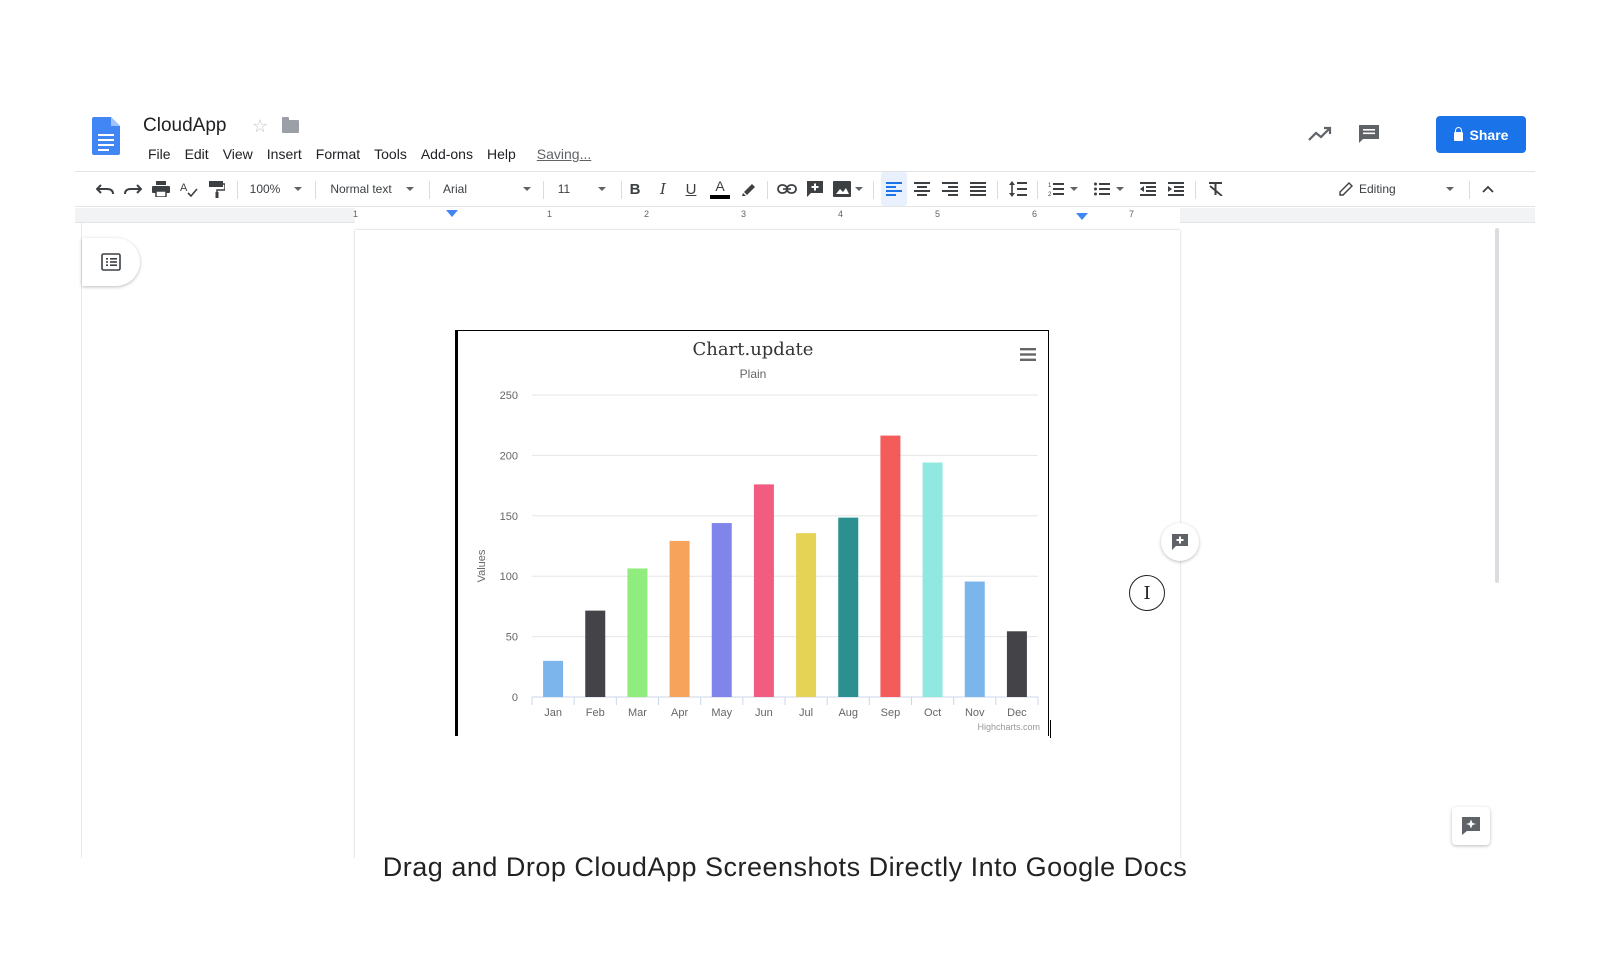 The height and width of the screenshot is (958, 1600). Describe the element at coordinates (1147, 593) in the screenshot. I see `ibeam-cursor-icon: I` at that location.